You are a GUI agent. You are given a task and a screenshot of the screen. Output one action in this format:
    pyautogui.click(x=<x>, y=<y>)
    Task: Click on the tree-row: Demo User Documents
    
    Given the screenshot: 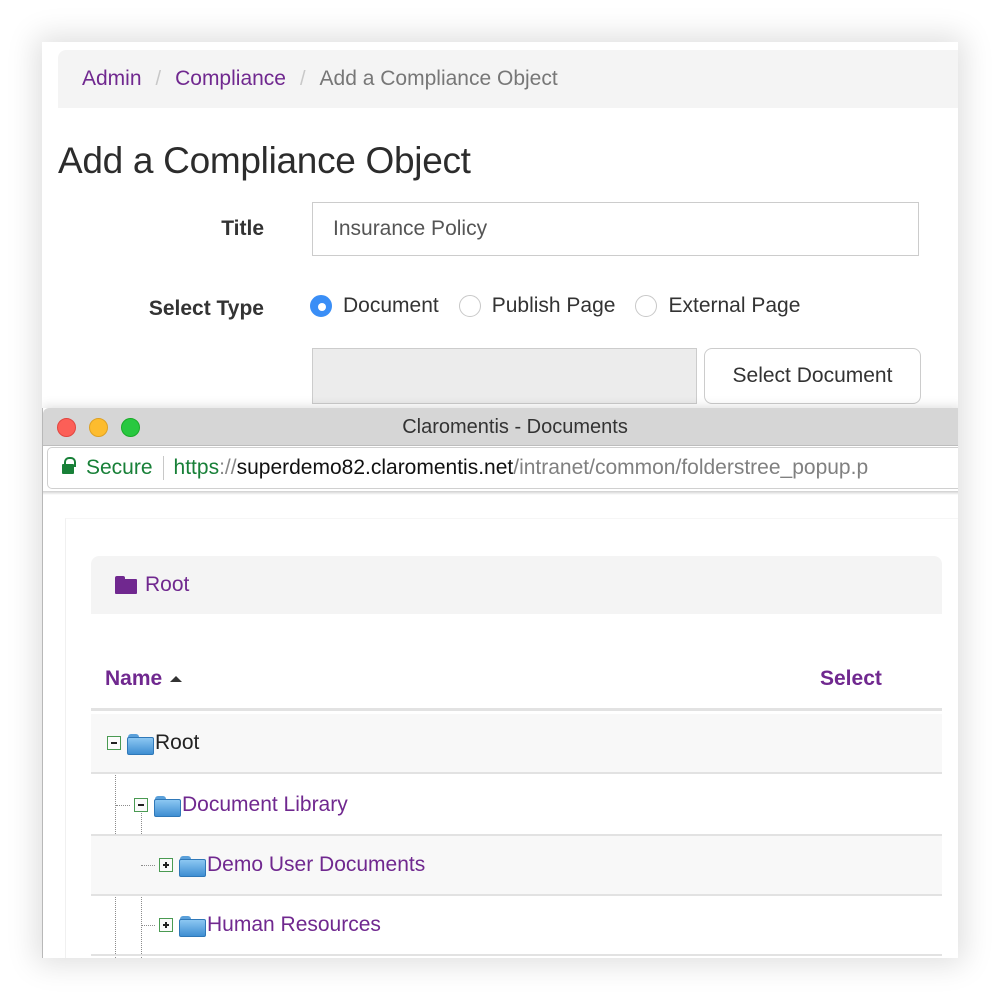 What is the action you would take?
    pyautogui.click(x=516, y=866)
    